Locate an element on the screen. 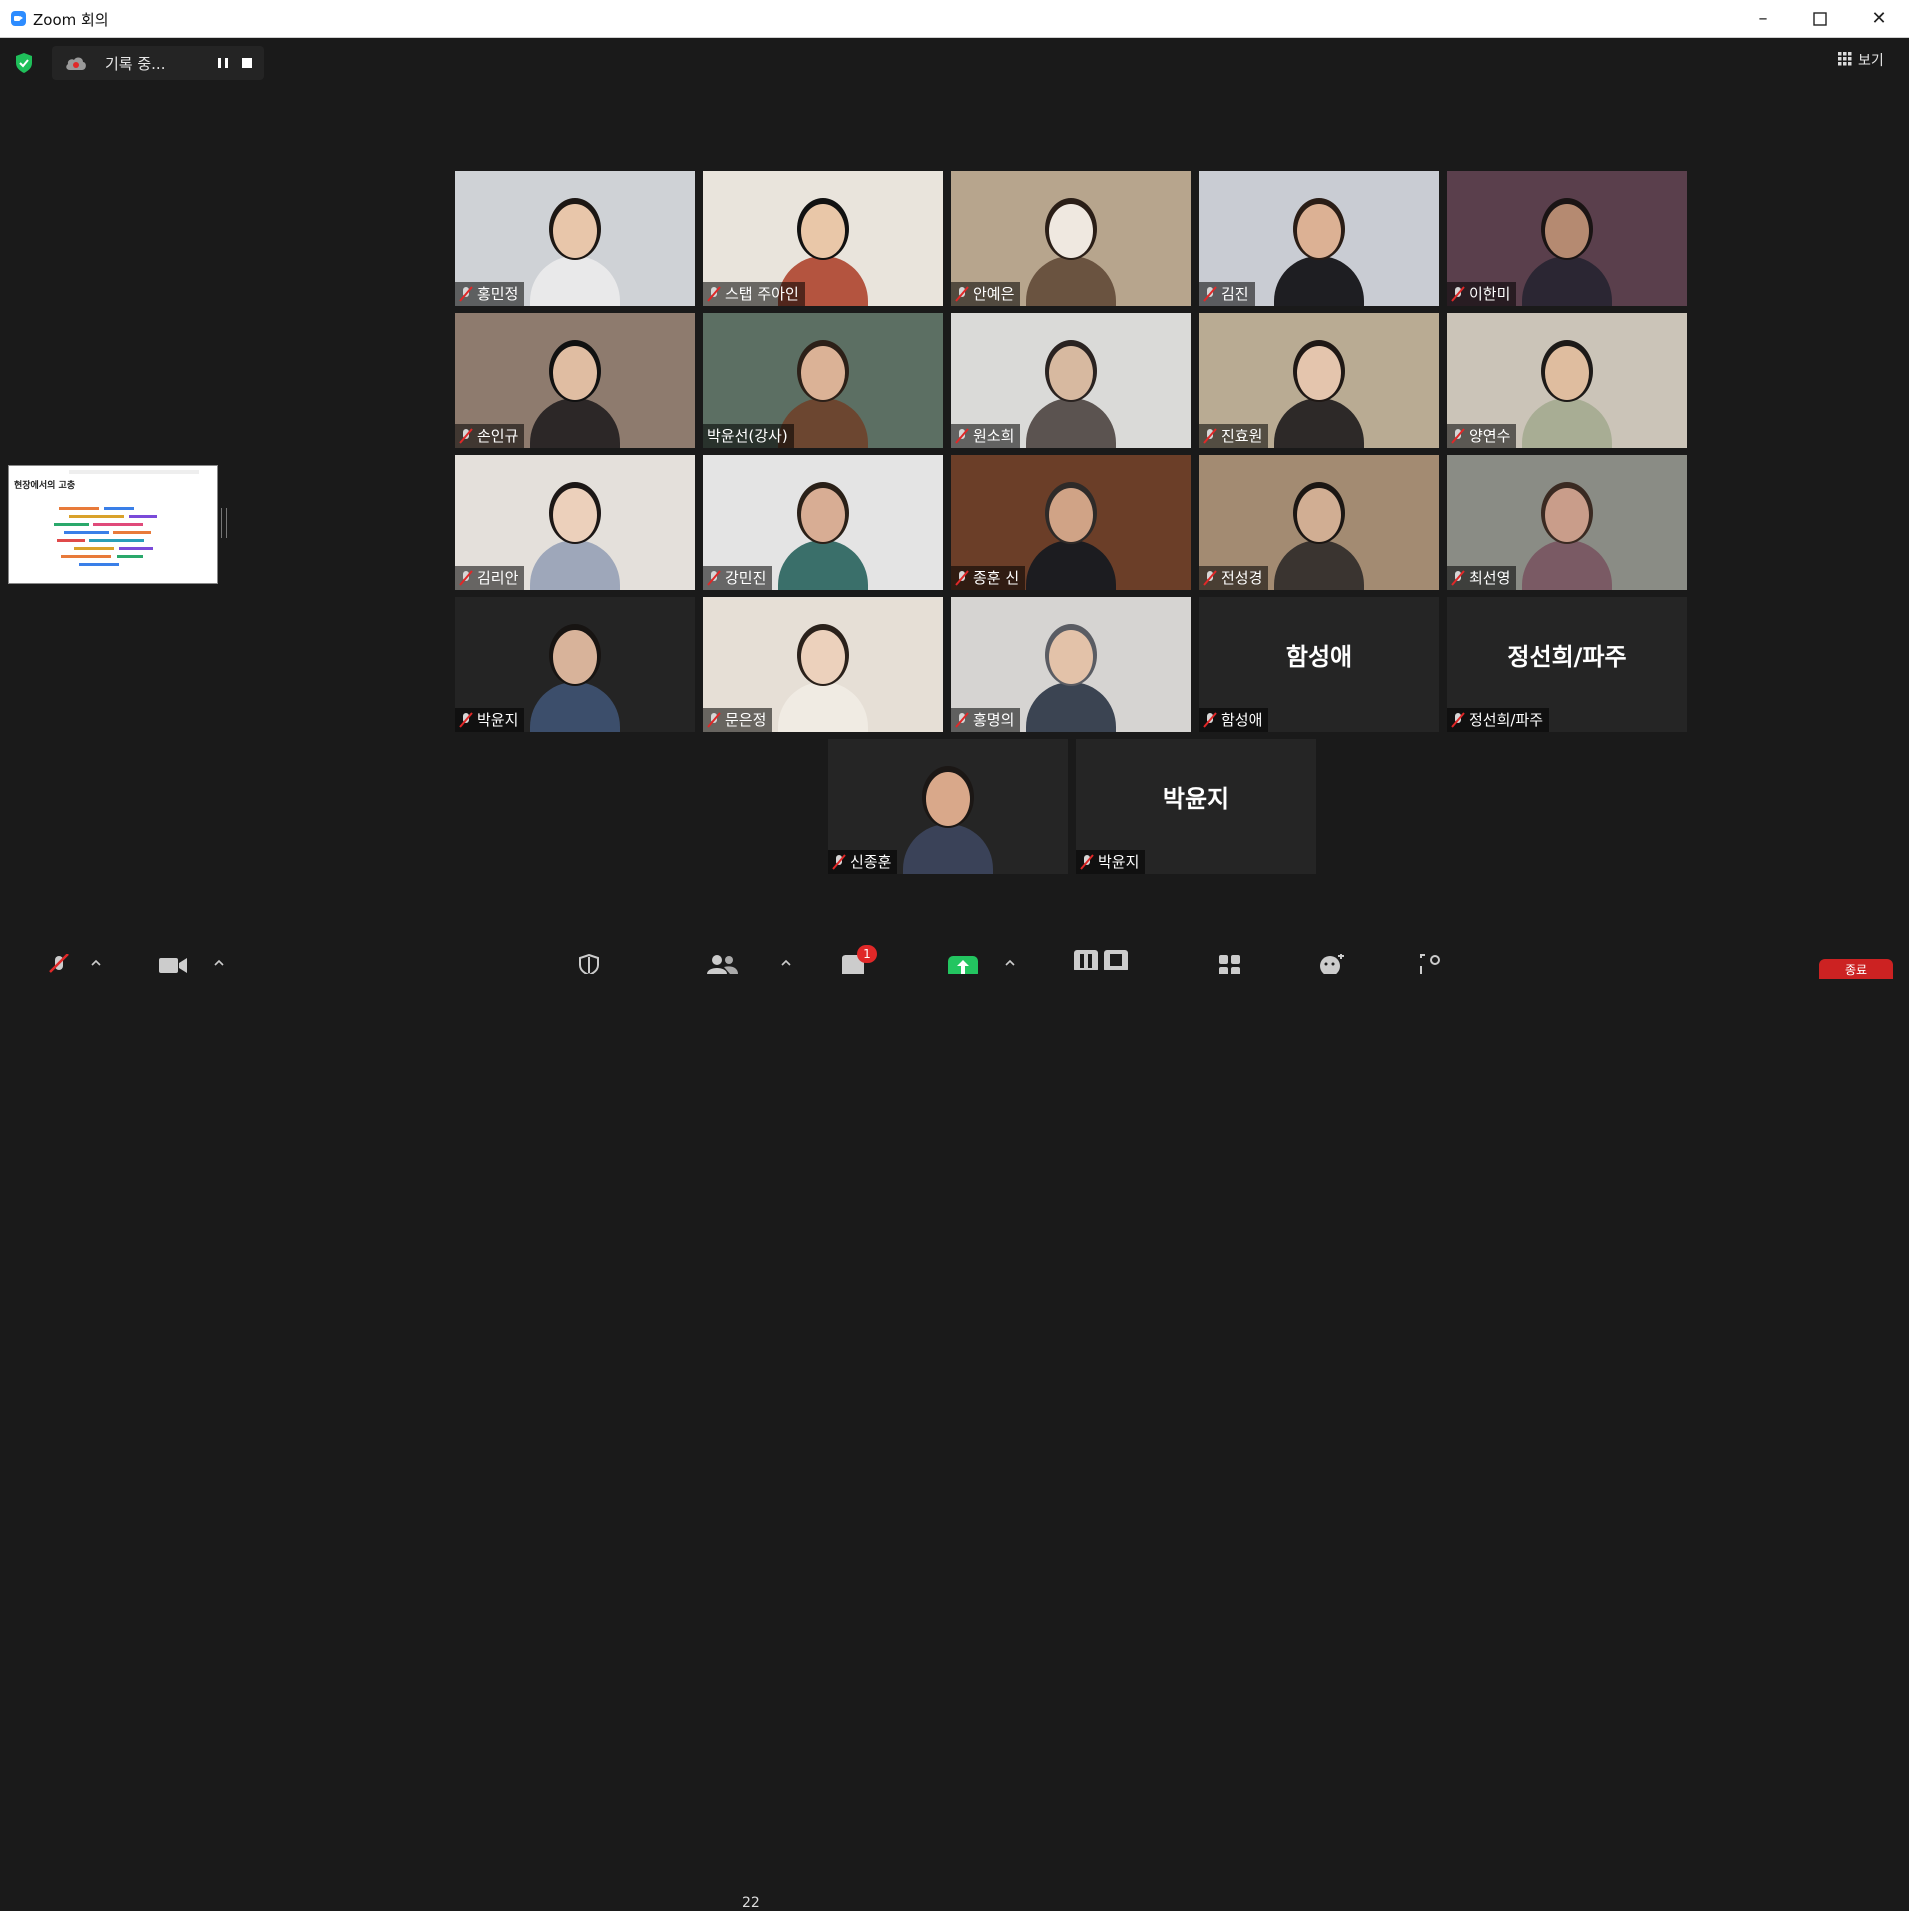 Image resolution: width=1909 pixels, height=1911 pixels. chevron-up-icon is located at coordinates (1010, 962).